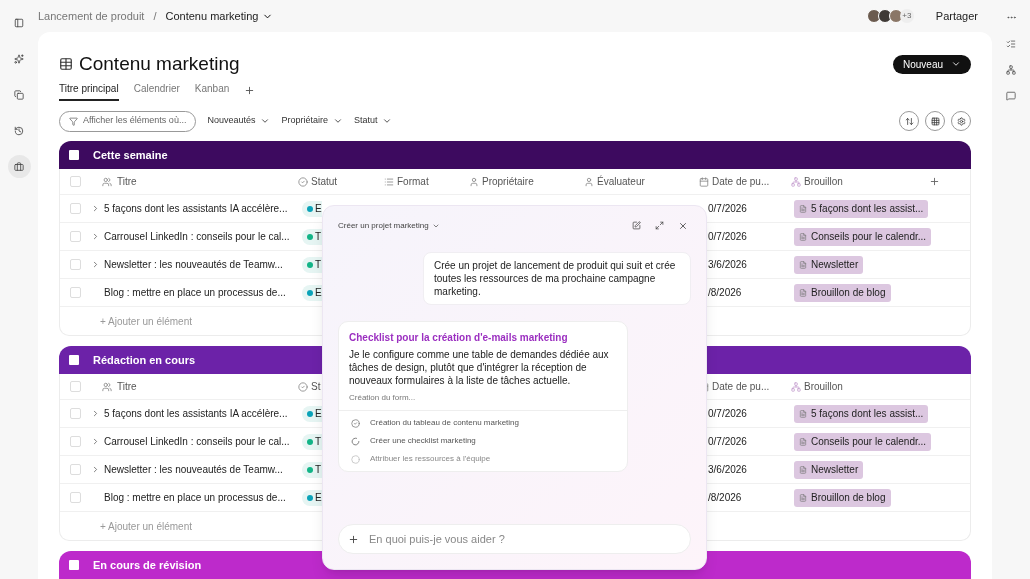 The width and height of the screenshot is (1030, 579). Describe the element at coordinates (459, 338) in the screenshot. I see `card-title: Checklist pour la création d'e-mails marketing` at that location.